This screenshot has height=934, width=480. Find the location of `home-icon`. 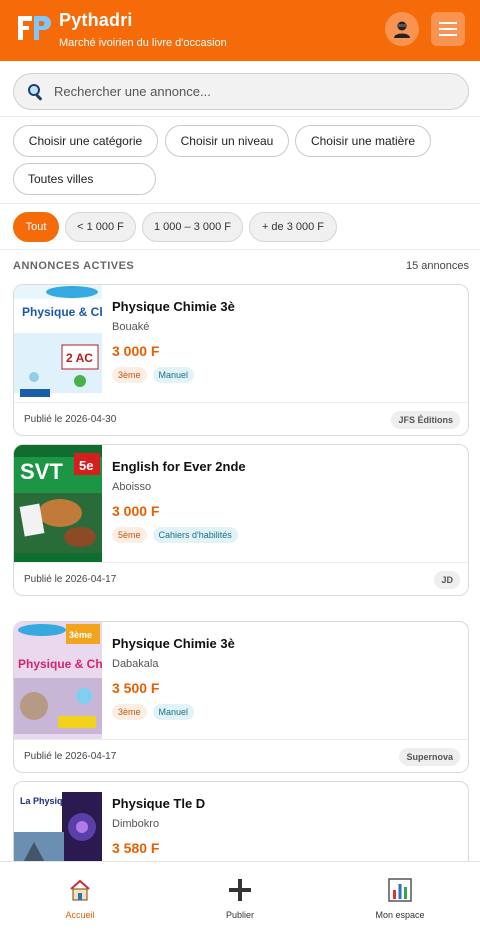

home-icon is located at coordinates (80, 890).